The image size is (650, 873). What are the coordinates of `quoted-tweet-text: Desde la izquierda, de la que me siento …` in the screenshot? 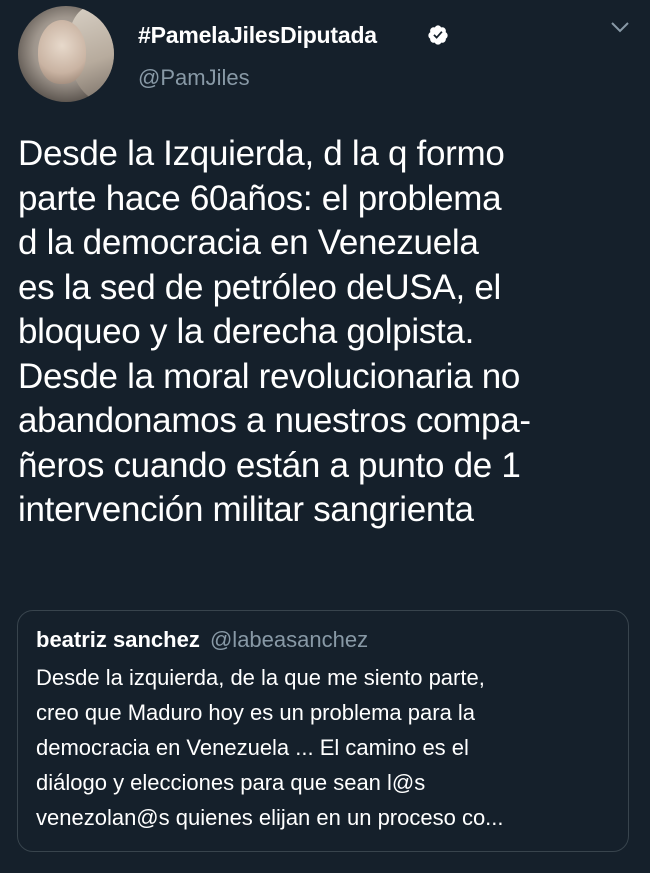 It's located at (270, 747).